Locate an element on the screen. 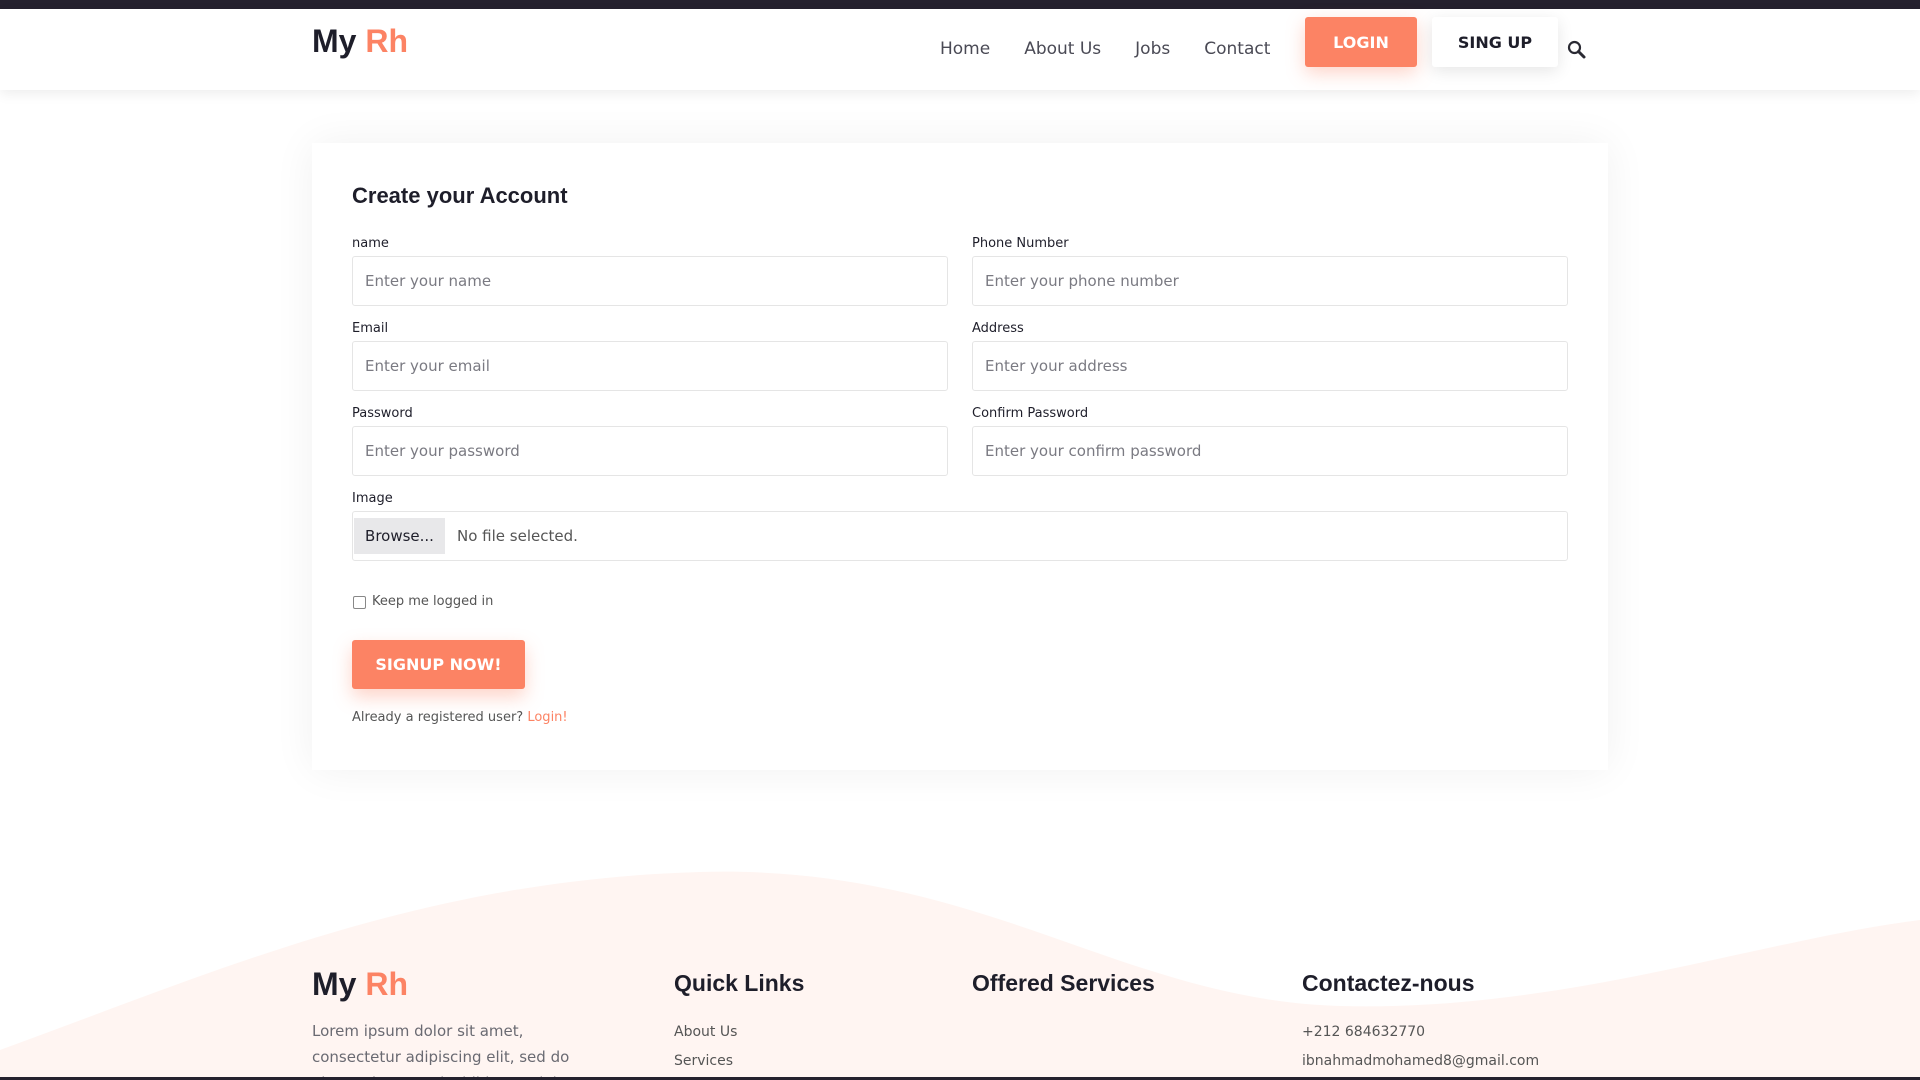 The width and height of the screenshot is (1920, 1080). phone-input is located at coordinates (1270, 281).